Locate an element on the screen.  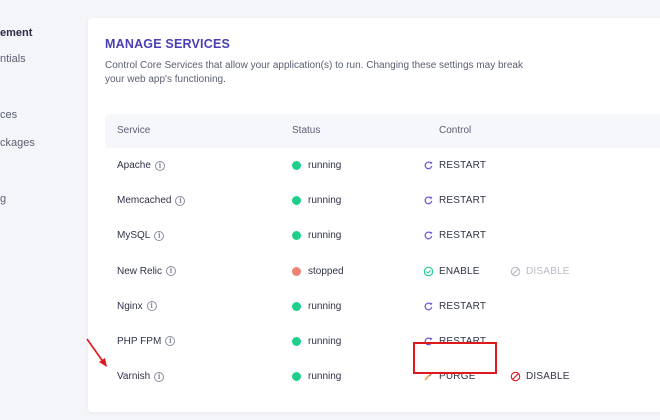
service-cell: Nginx i is located at coordinates (137, 306).